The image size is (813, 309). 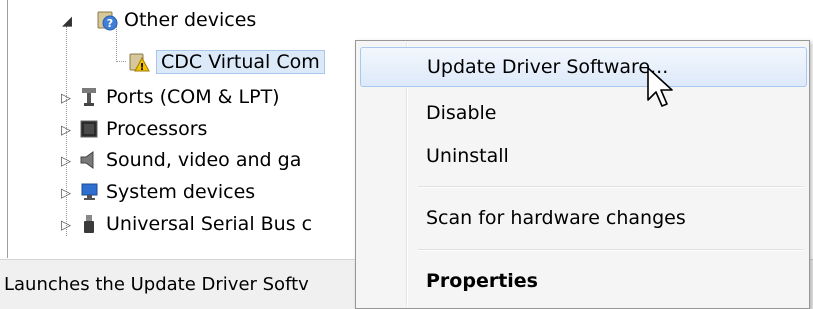 I want to click on tree-item-label: System devices, so click(x=181, y=192).